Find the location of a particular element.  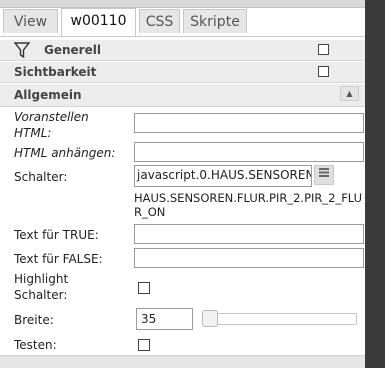

breite-slider is located at coordinates (280, 319).